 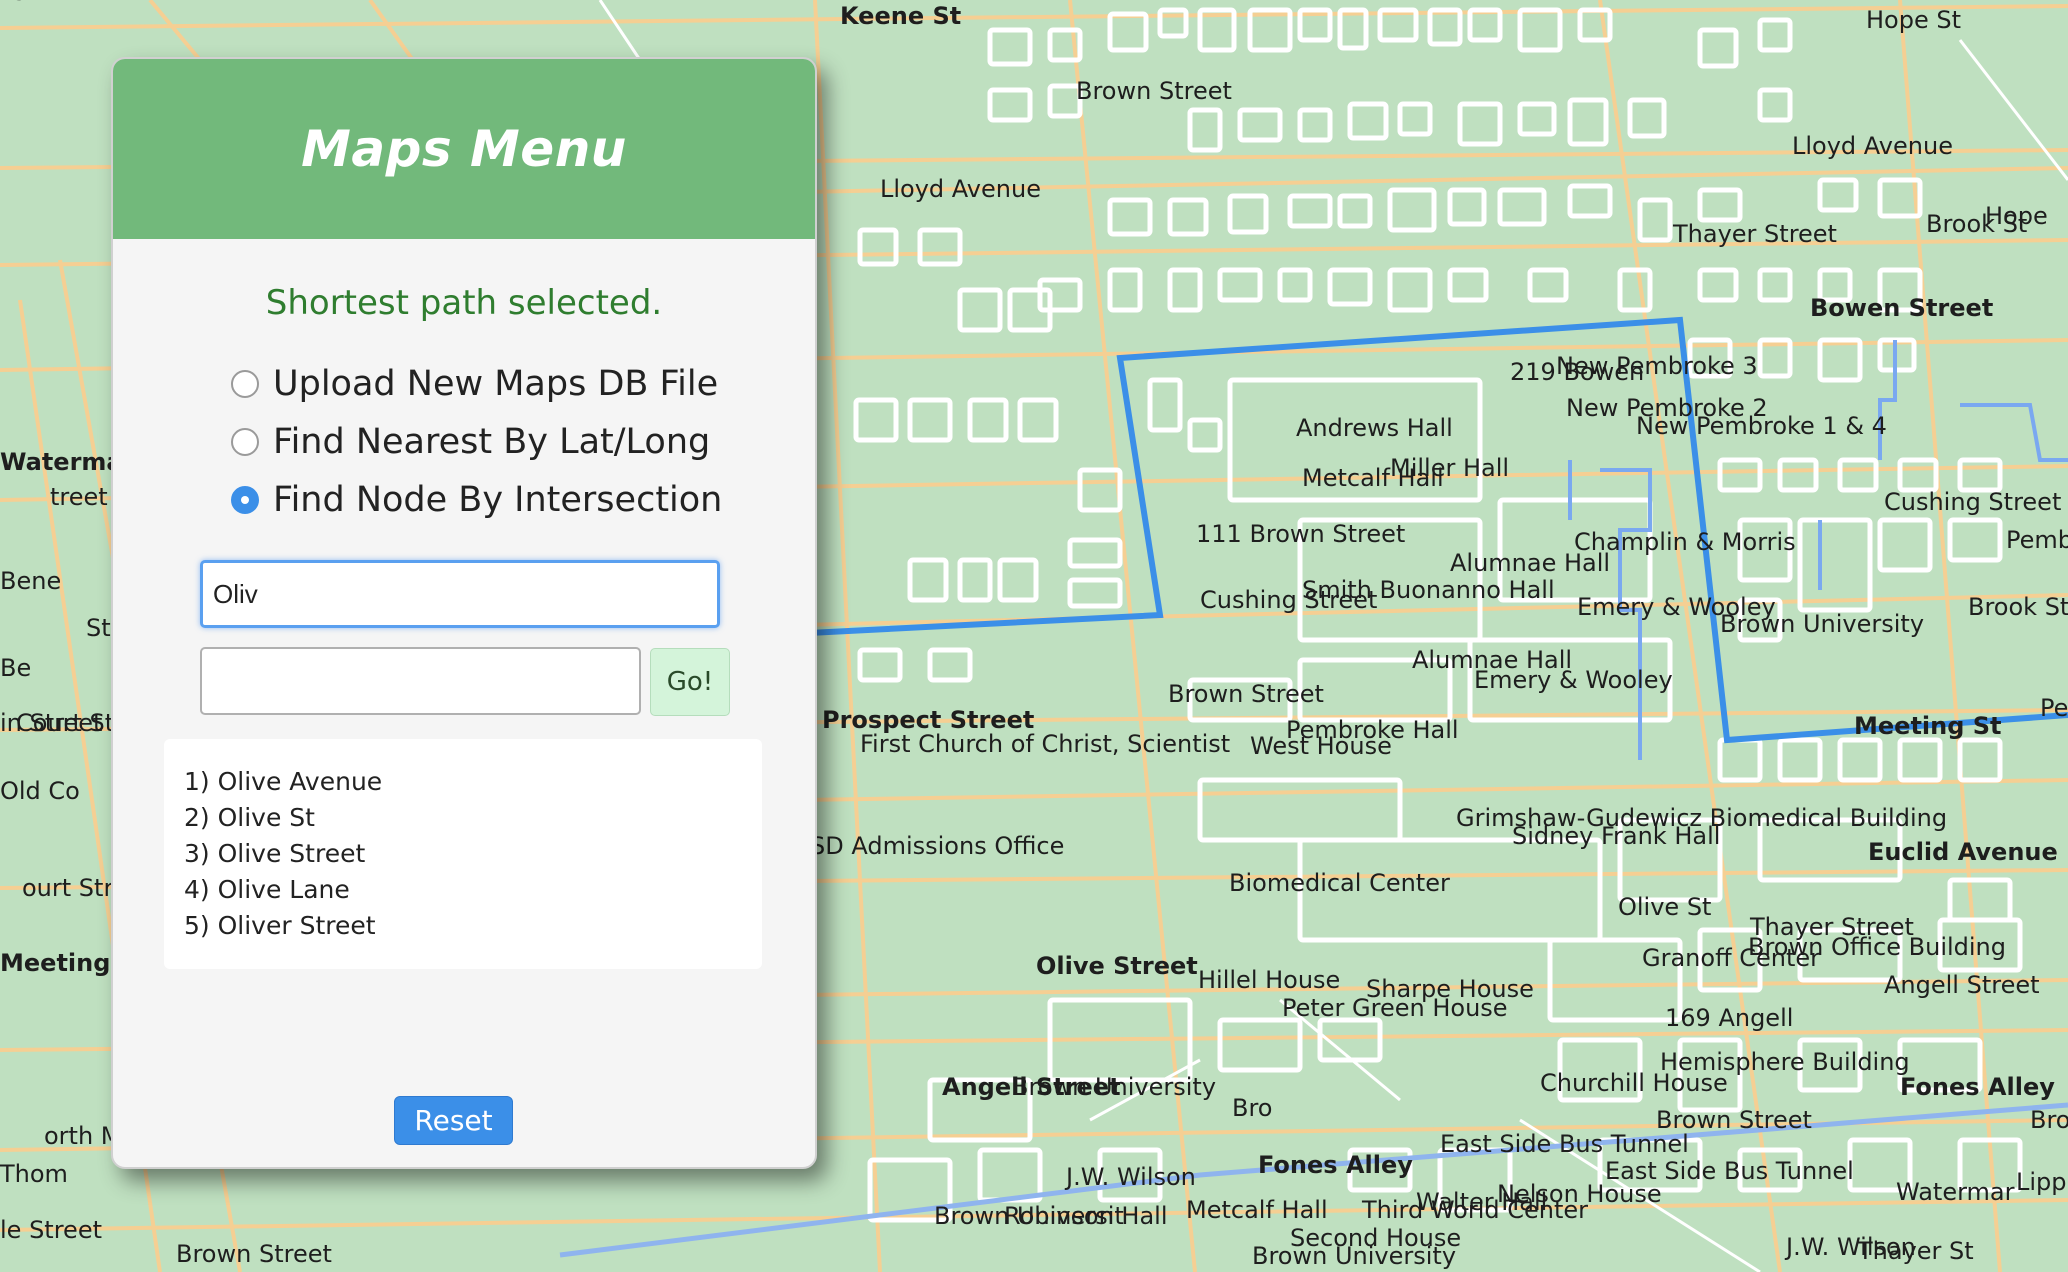 What do you see at coordinates (1374, 428) in the screenshot?
I see `map-label: Andrews Hall` at bounding box center [1374, 428].